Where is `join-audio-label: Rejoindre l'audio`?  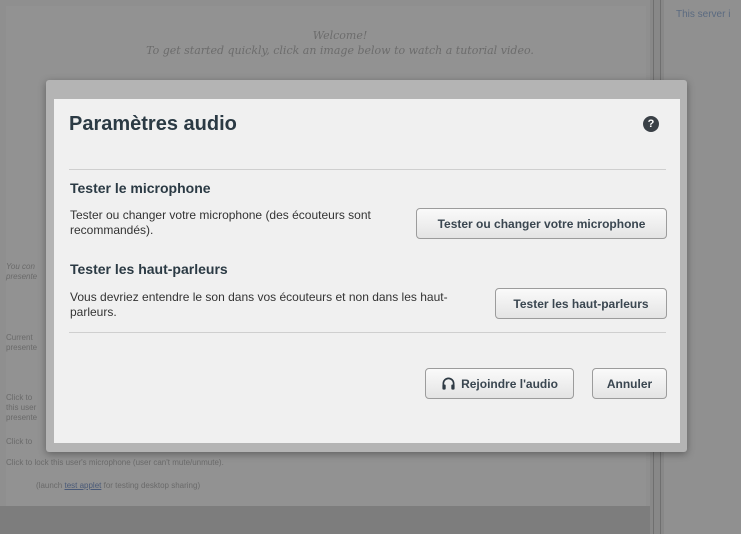 join-audio-label: Rejoindre l'audio is located at coordinates (509, 383).